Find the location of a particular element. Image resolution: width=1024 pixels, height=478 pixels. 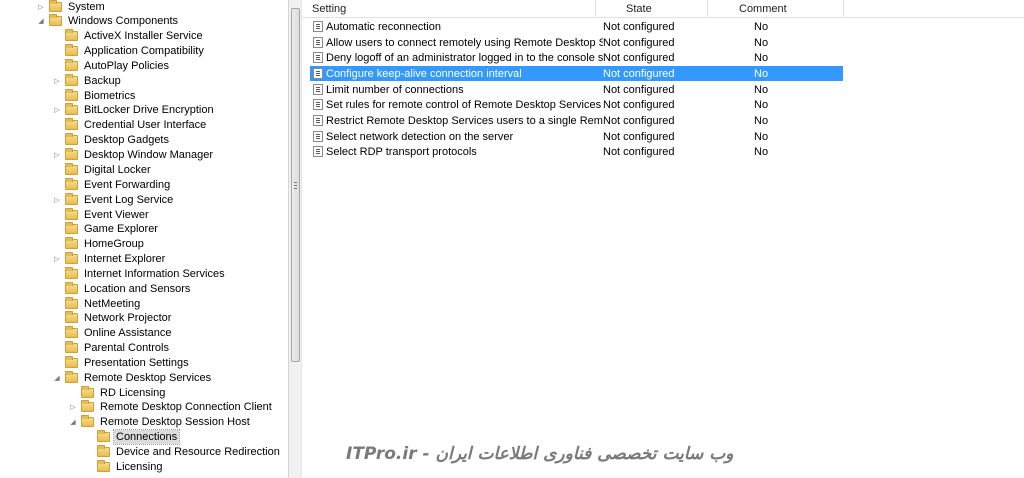

tree-item-autoplay-policies: AutoPlay Policies is located at coordinates (111, 65).